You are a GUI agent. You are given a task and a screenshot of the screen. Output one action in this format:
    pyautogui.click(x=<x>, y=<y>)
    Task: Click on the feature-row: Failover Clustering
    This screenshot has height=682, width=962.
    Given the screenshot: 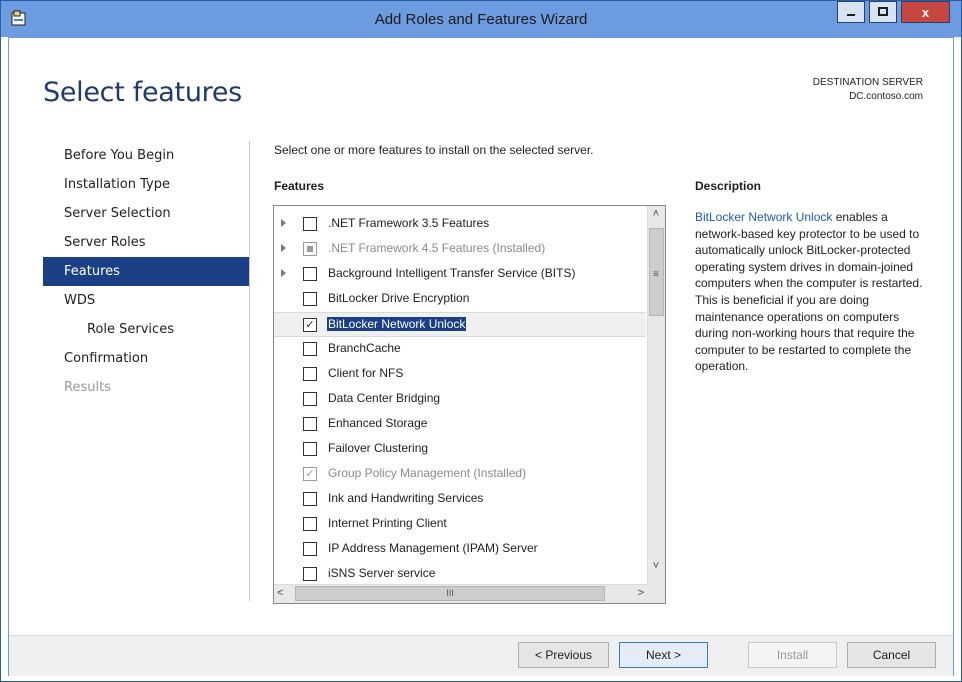 What is the action you would take?
    pyautogui.click(x=460, y=449)
    